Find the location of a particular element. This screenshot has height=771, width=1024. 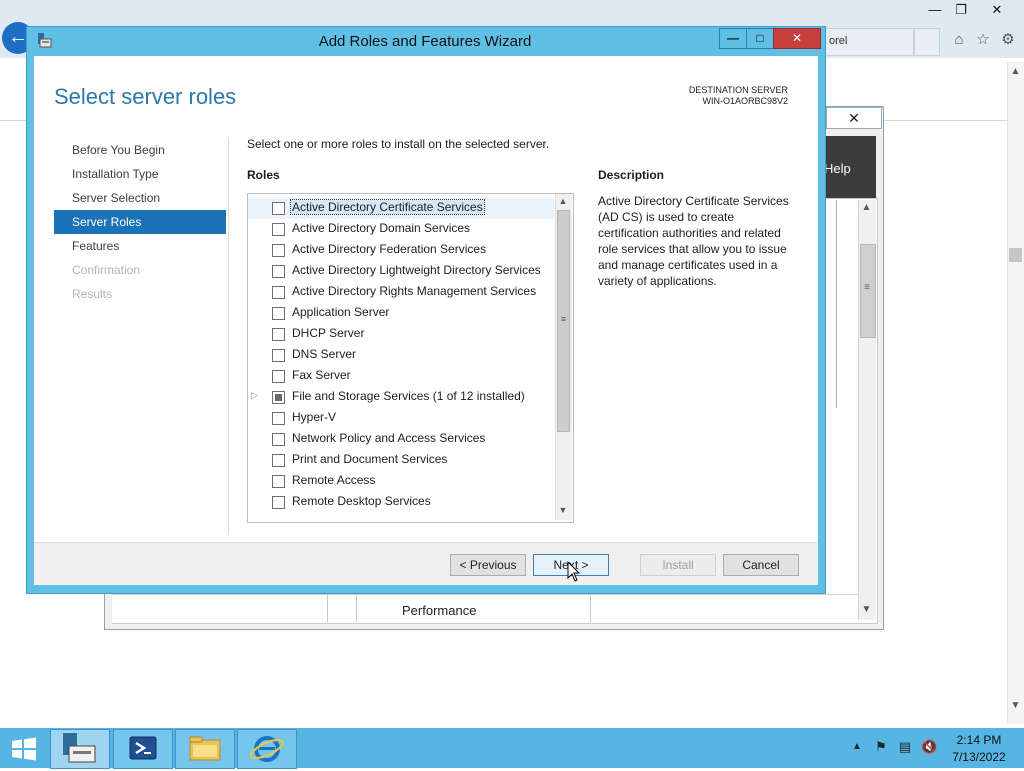

server-manager-close-button: ✕ is located at coordinates (854, 118).